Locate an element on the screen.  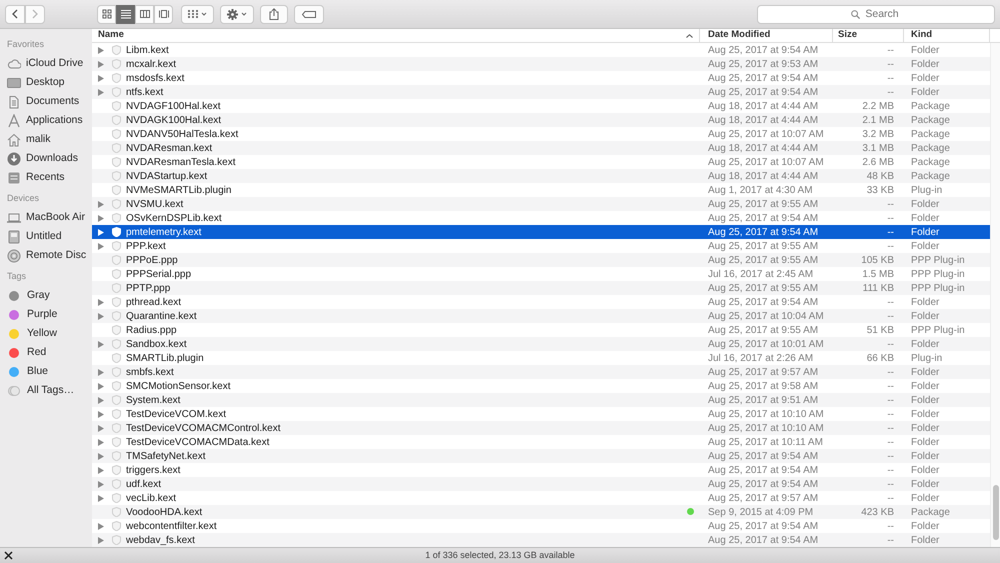
file-row: msdosfs.kext Aug 25, 2017 at 9:54 AM -- Folder is located at coordinates (541, 78).